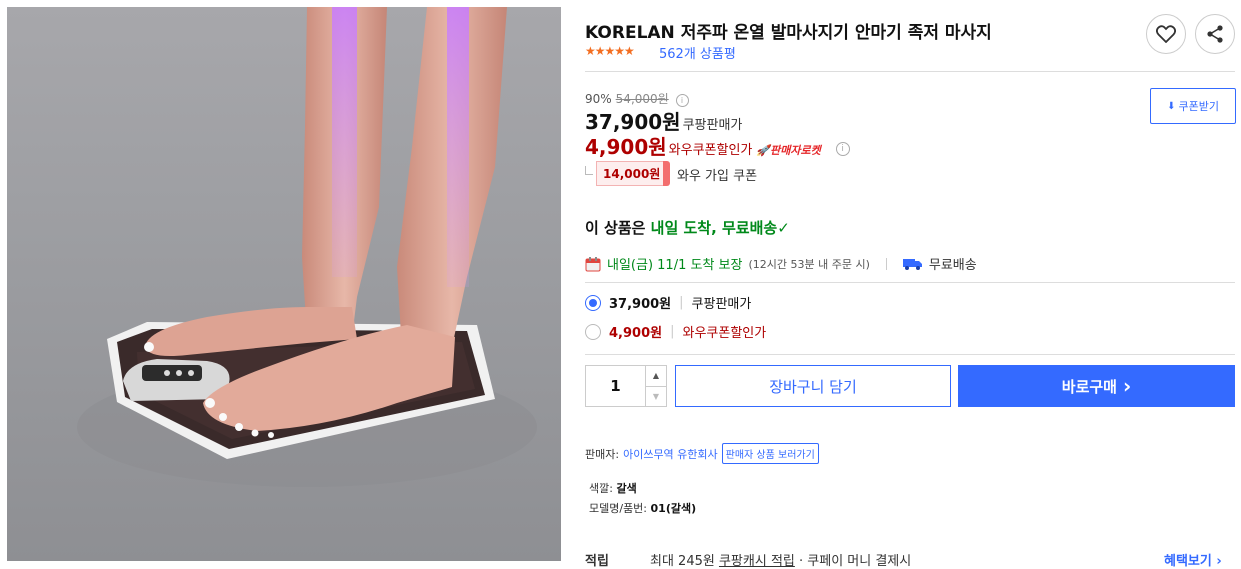  Describe the element at coordinates (636, 333) in the screenshot. I see `option-price: 4,900원` at that location.